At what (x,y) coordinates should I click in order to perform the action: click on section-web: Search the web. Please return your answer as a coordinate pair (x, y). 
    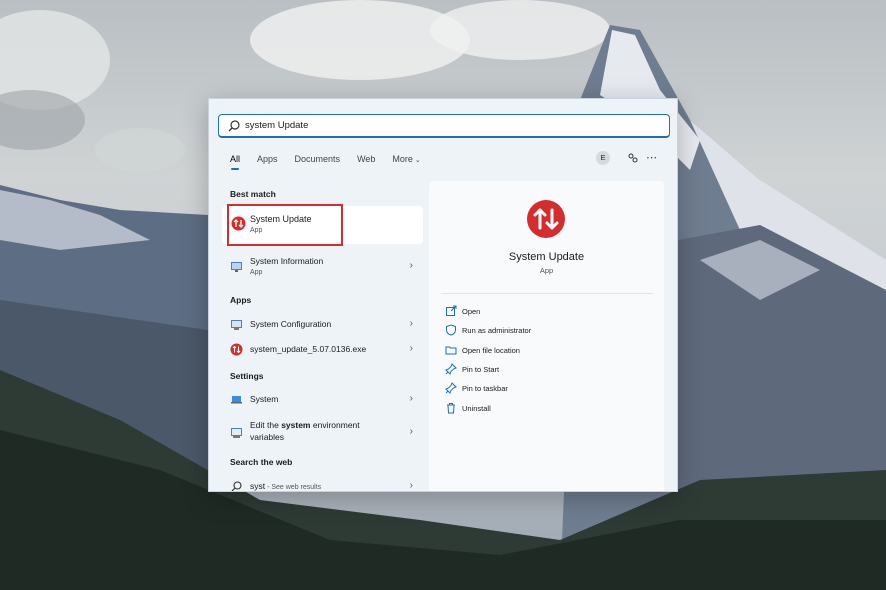
    Looking at the image, I should click on (261, 462).